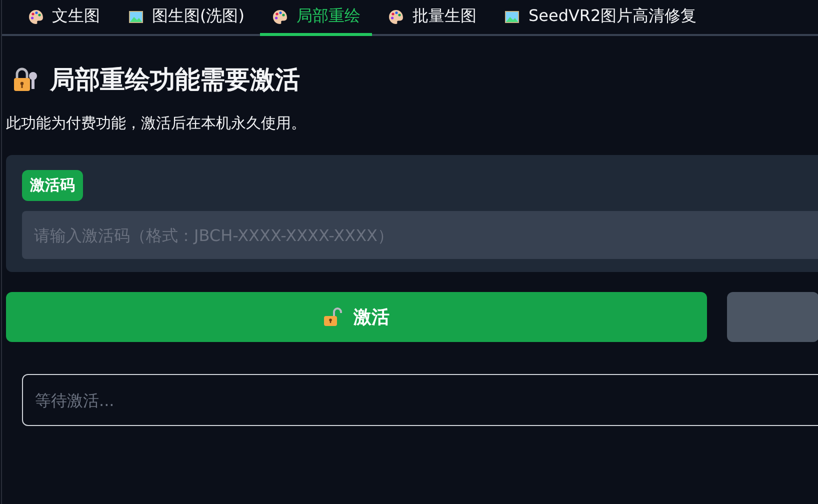  I want to click on tab: SeedVR2图片高清修复, so click(600, 18).